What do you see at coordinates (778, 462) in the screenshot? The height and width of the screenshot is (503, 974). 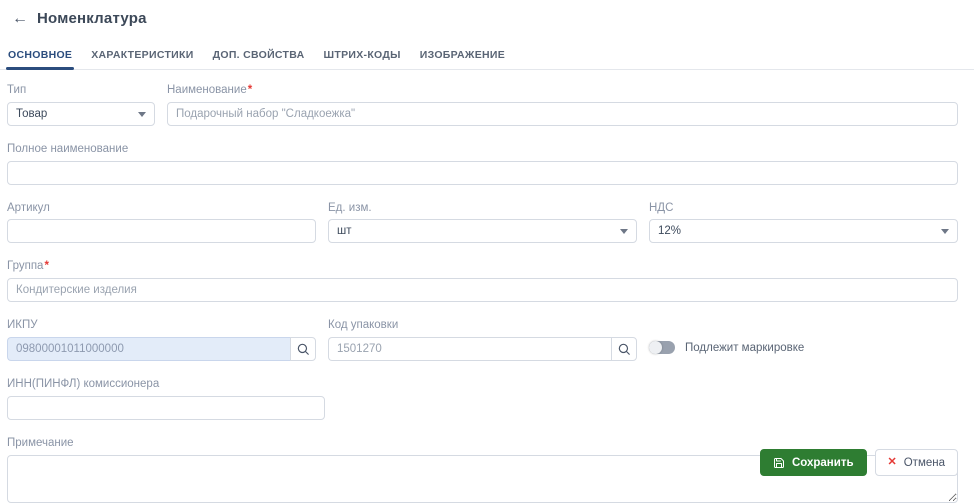 I see `save-icon` at bounding box center [778, 462].